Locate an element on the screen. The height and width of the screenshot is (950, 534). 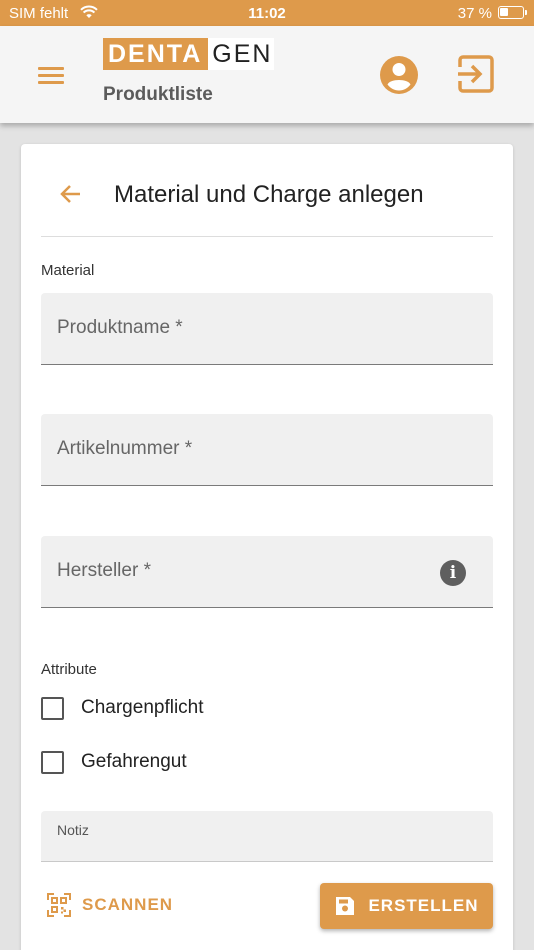
info-icon: i is located at coordinates (453, 573).